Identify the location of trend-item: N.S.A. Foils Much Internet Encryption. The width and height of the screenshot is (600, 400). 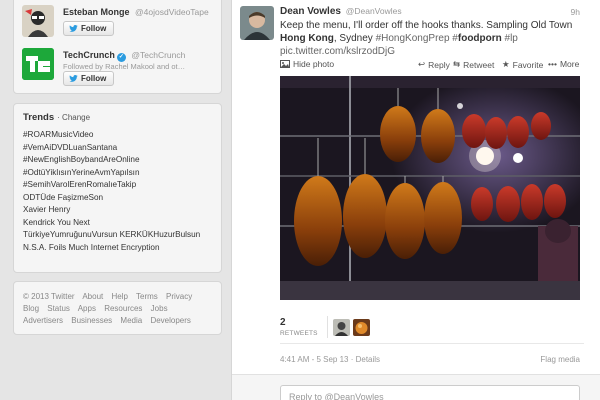
(117, 248).